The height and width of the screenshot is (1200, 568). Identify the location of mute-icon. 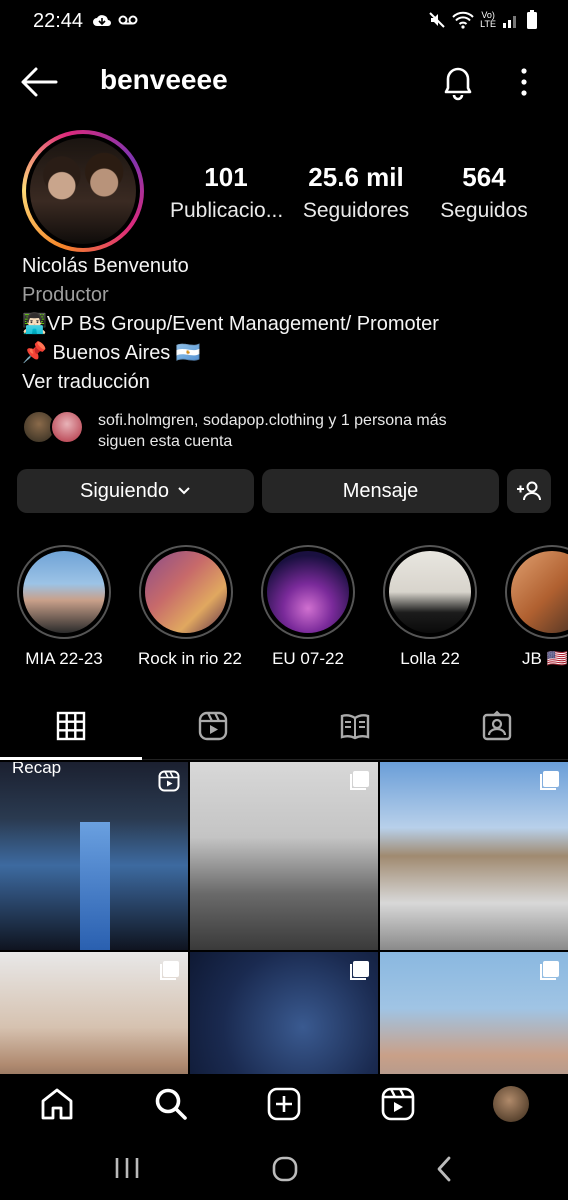
(437, 20).